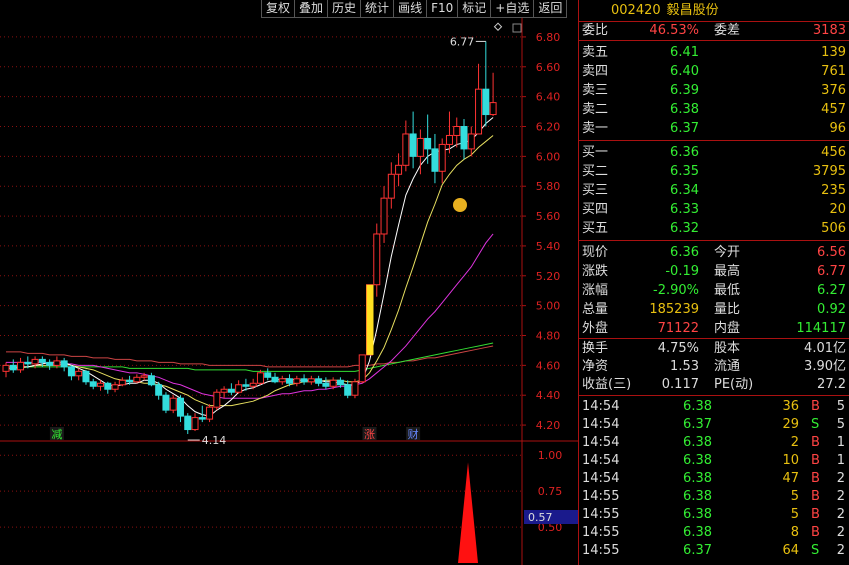 The width and height of the screenshot is (849, 565). What do you see at coordinates (595, 328) in the screenshot?
I see `stat-label: 外盘` at bounding box center [595, 328].